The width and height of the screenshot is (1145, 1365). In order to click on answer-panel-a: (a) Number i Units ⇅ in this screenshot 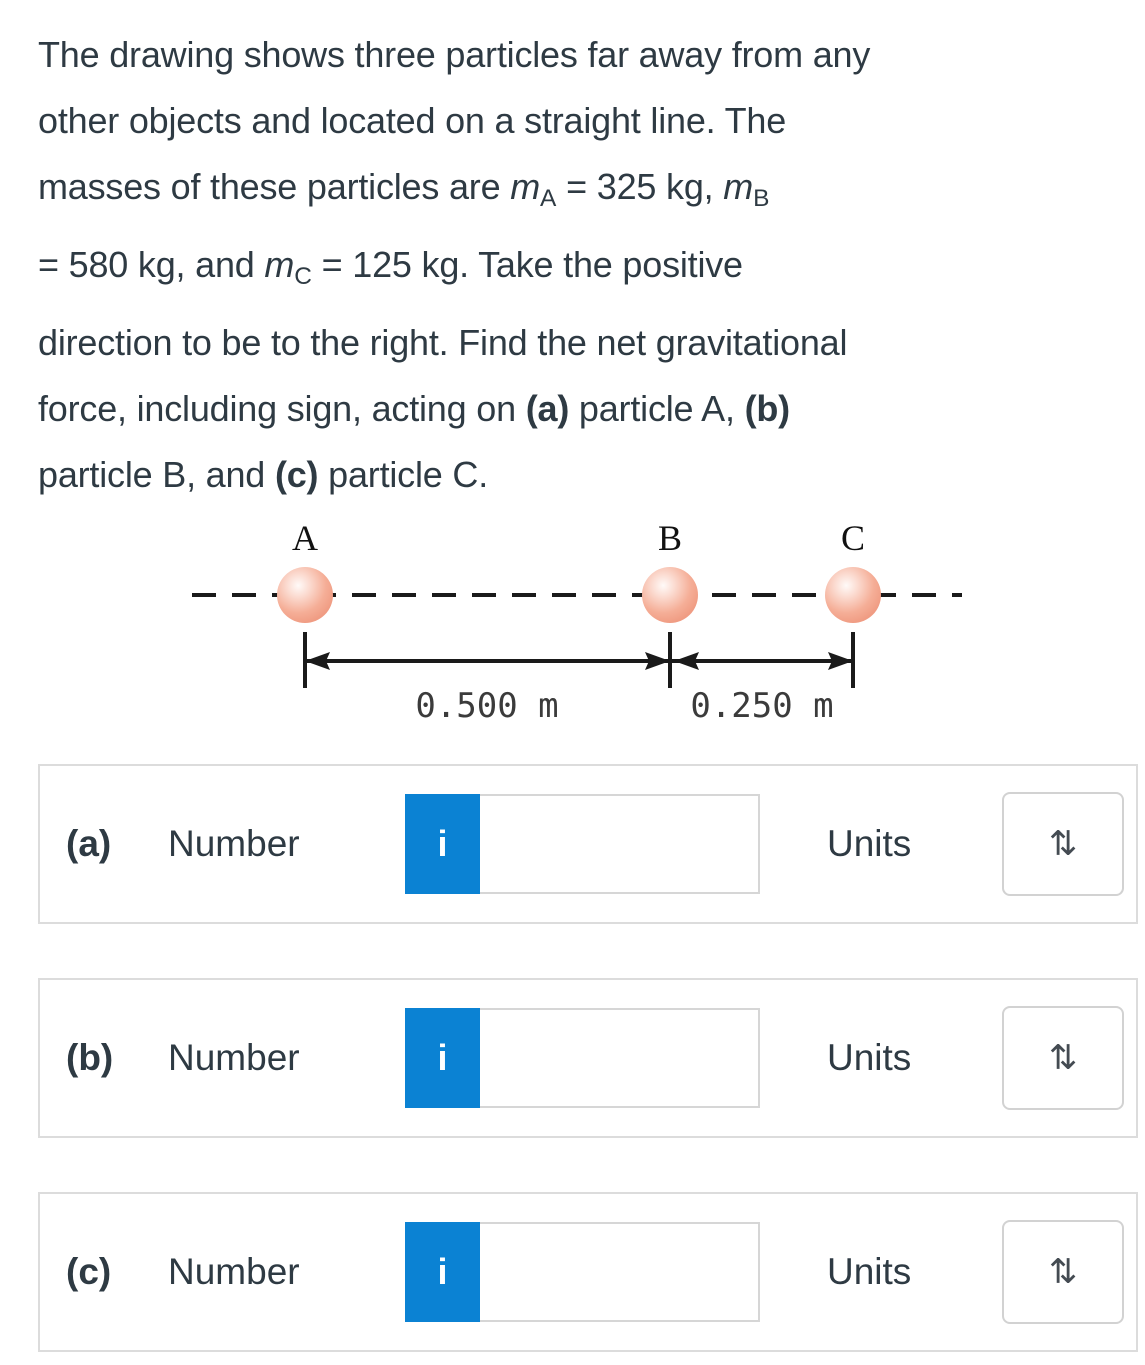, I will do `click(588, 844)`.